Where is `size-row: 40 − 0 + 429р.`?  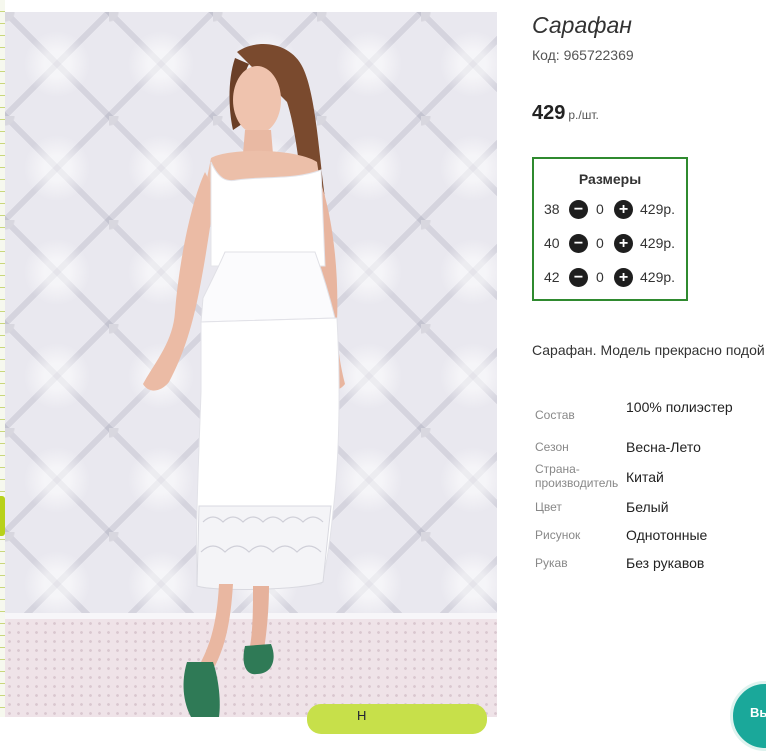
size-row: 40 − 0 + 429р. is located at coordinates (610, 244).